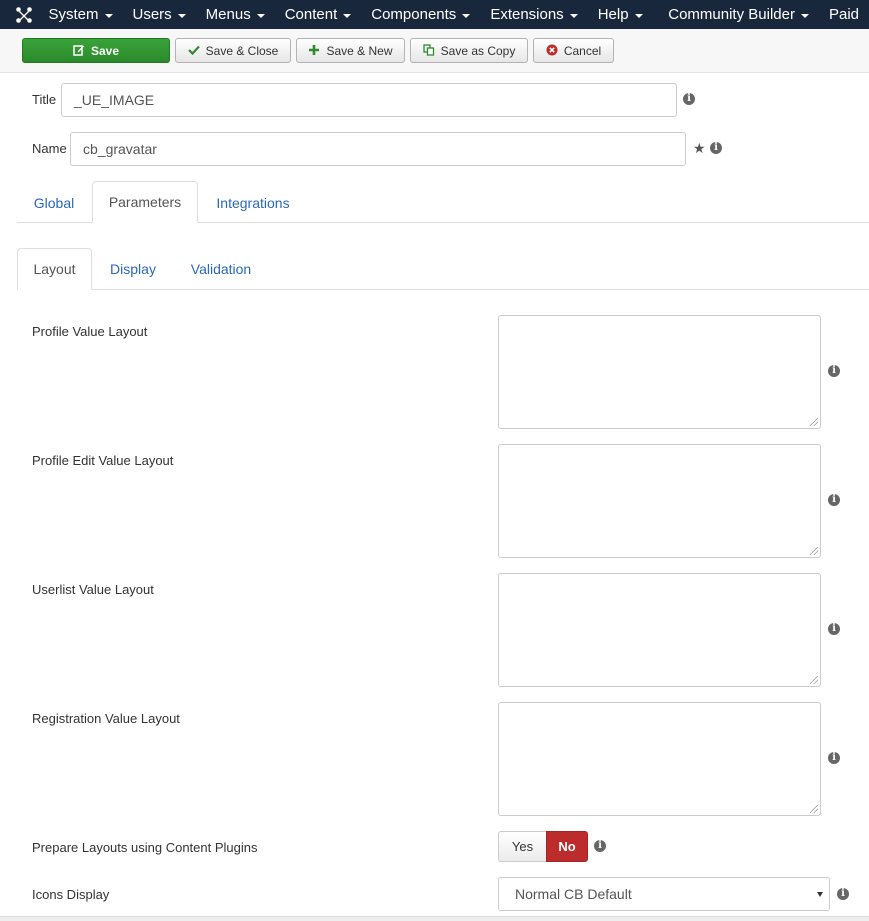  Describe the element at coordinates (369, 100) in the screenshot. I see `title-input: _UE_IMAGE` at that location.